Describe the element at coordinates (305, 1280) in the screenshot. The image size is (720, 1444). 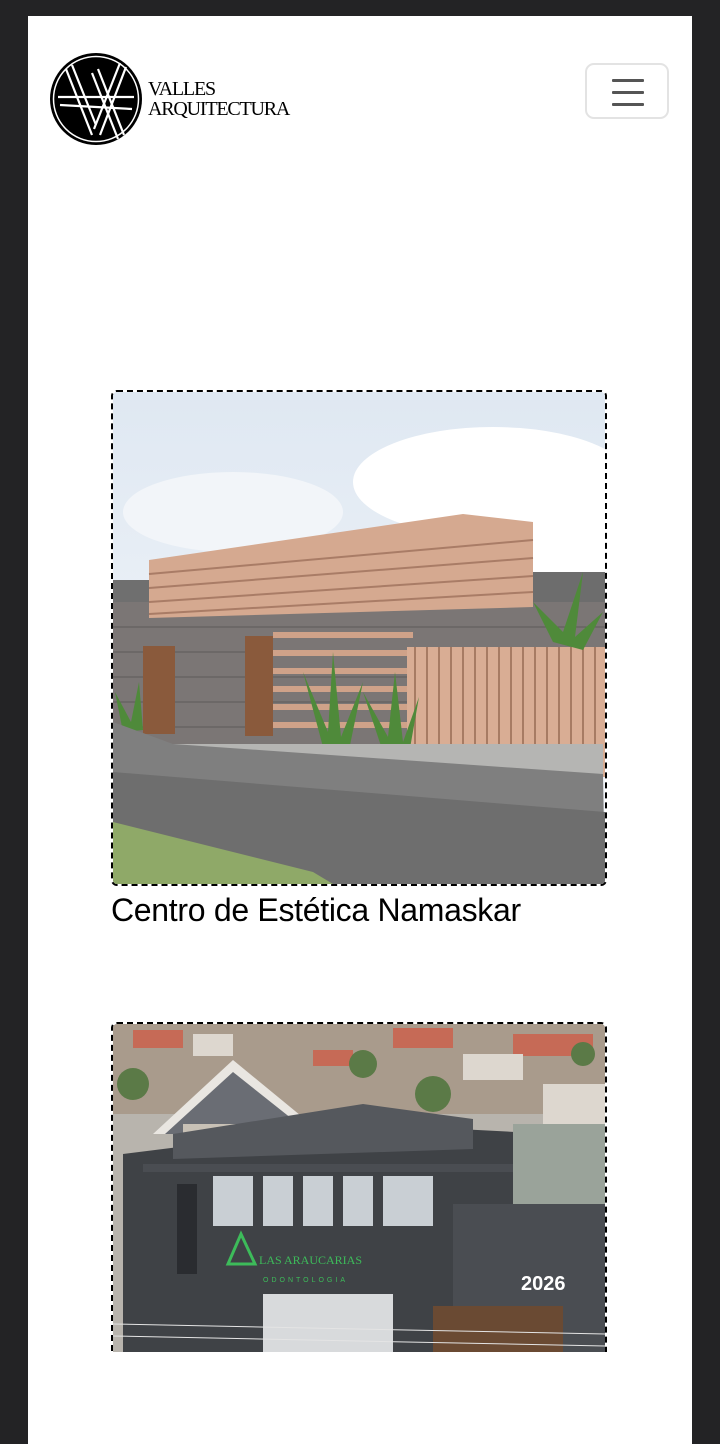
I see `clinic-sign-subtext: ODONTOLOGIA` at that location.